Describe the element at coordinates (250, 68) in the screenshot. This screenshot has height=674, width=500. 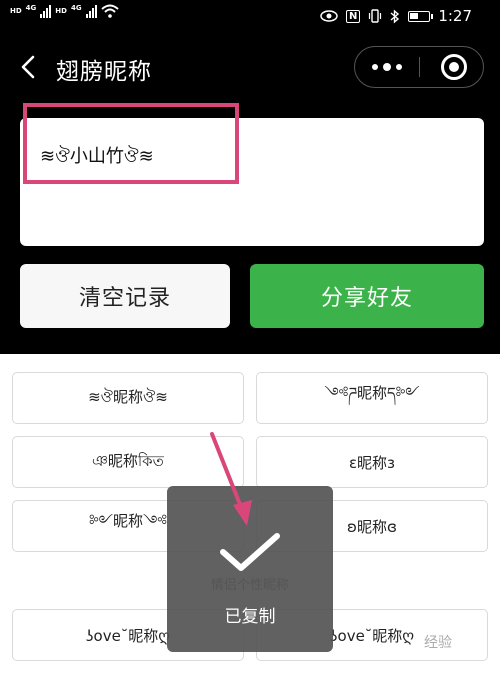
I see `nav-bar: 翅膀昵称` at that location.